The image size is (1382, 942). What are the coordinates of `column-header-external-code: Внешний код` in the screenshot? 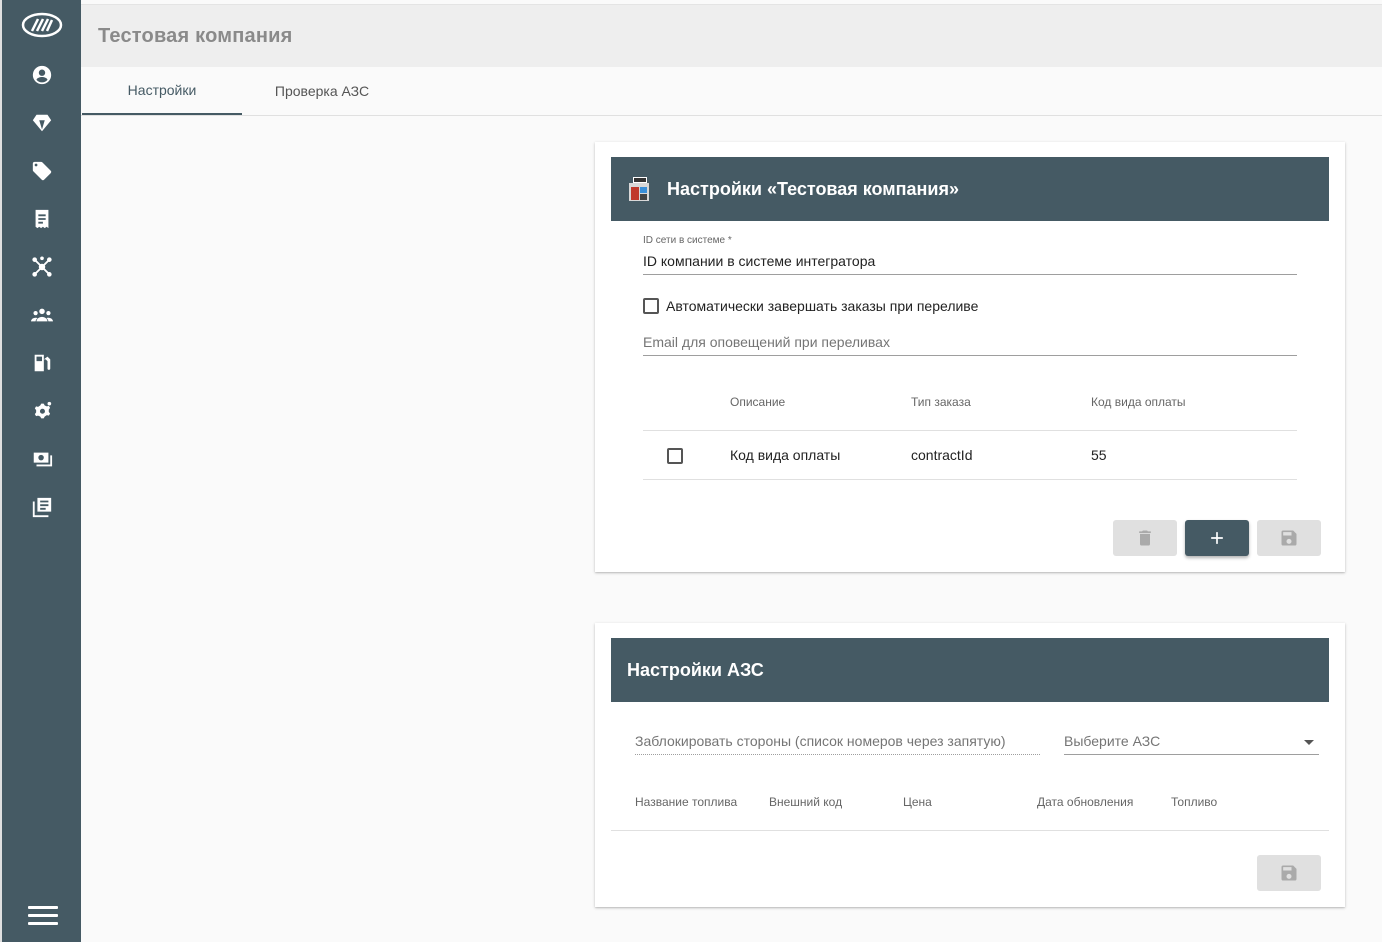 It's located at (805, 802).